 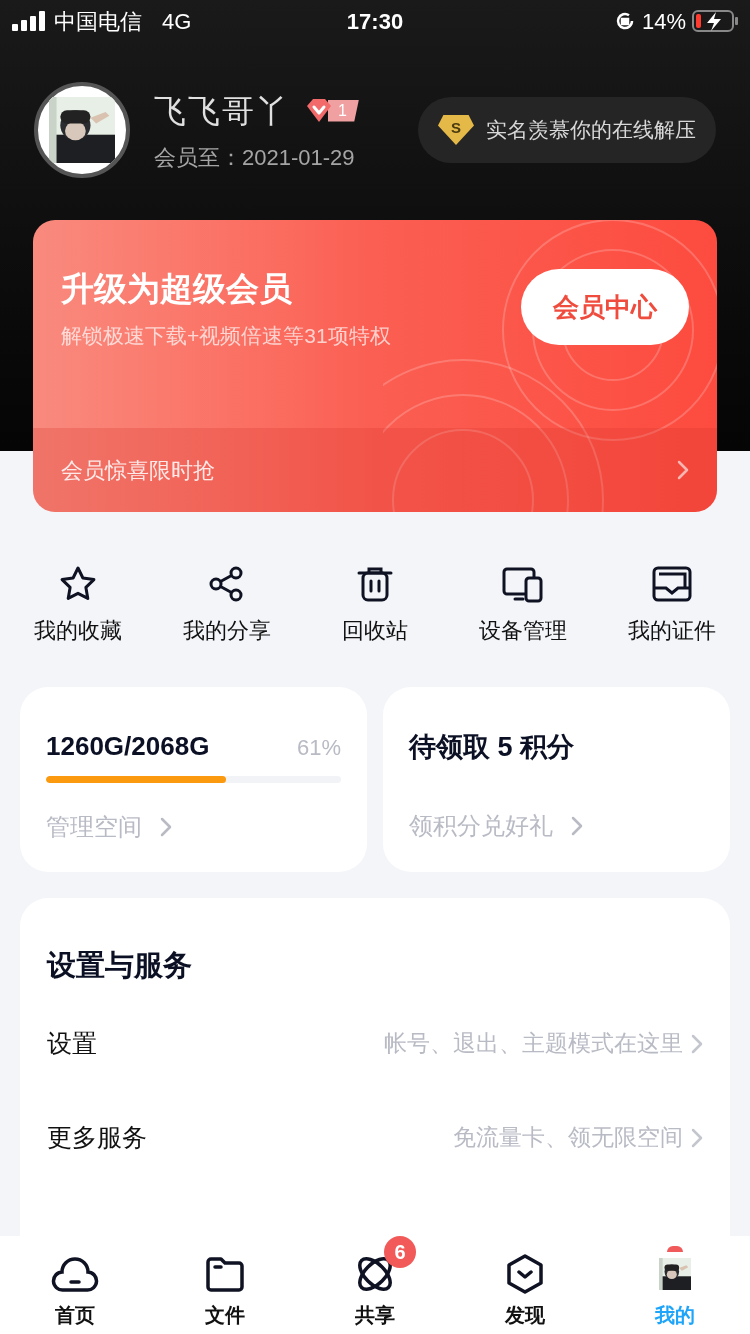 I want to click on vip-card-subtitle: 解锁极速下载+视频倍速等31项特权, so click(x=226, y=335).